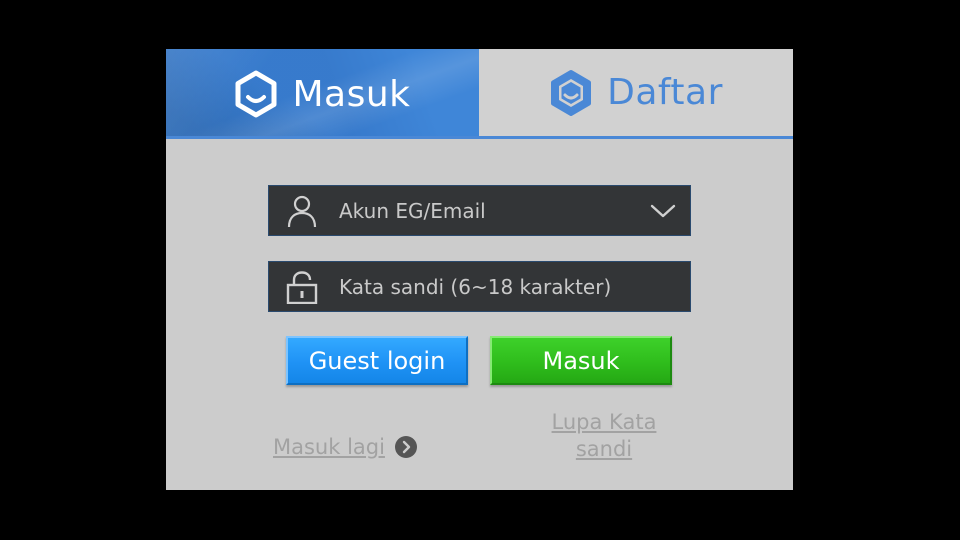  Describe the element at coordinates (604, 436) in the screenshot. I see `forgot-password-link: Lupa Kata sandi` at that location.